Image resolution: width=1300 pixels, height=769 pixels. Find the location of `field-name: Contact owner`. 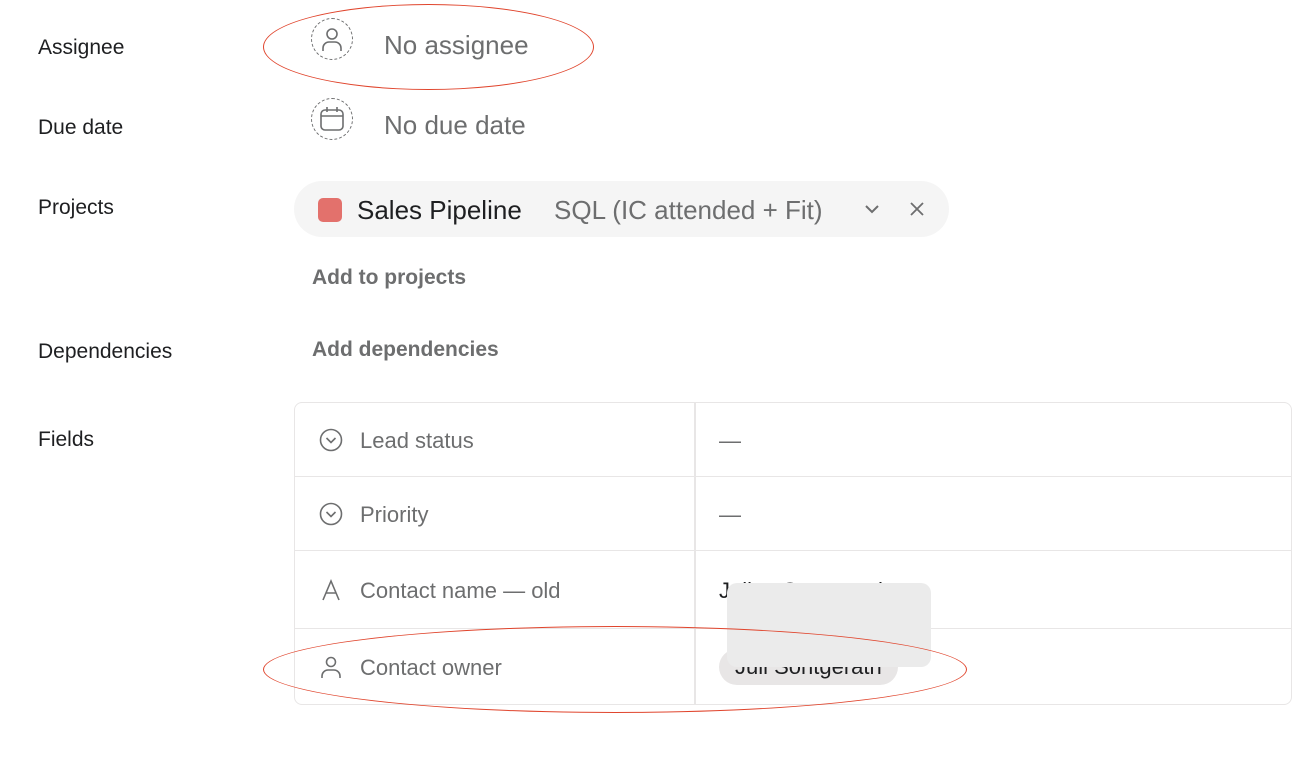

field-name: Contact owner is located at coordinates (431, 667).